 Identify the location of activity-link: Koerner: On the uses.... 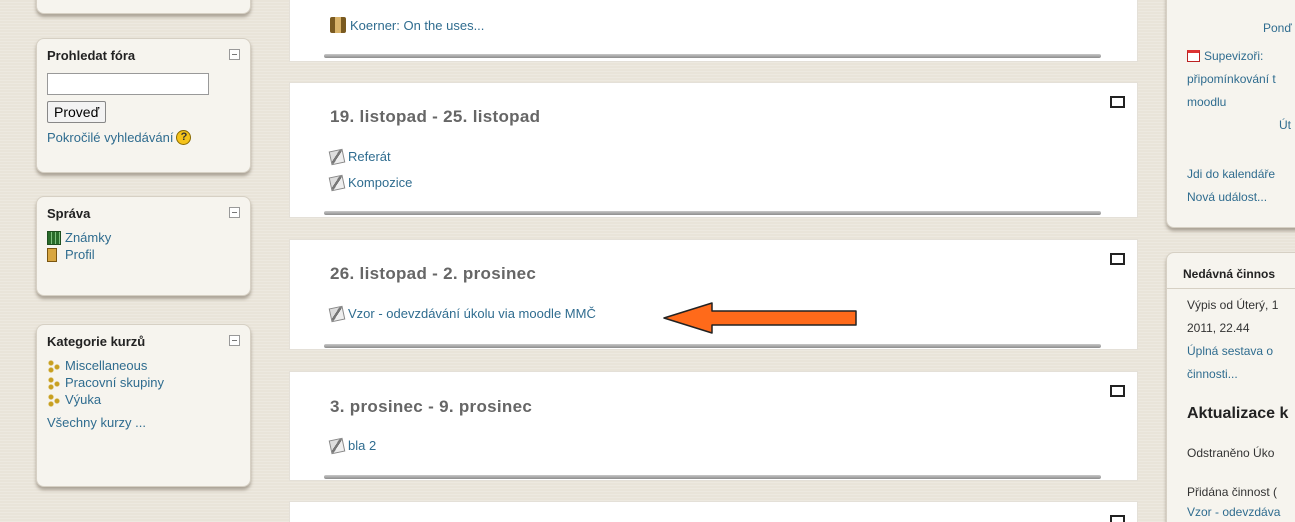
(417, 25).